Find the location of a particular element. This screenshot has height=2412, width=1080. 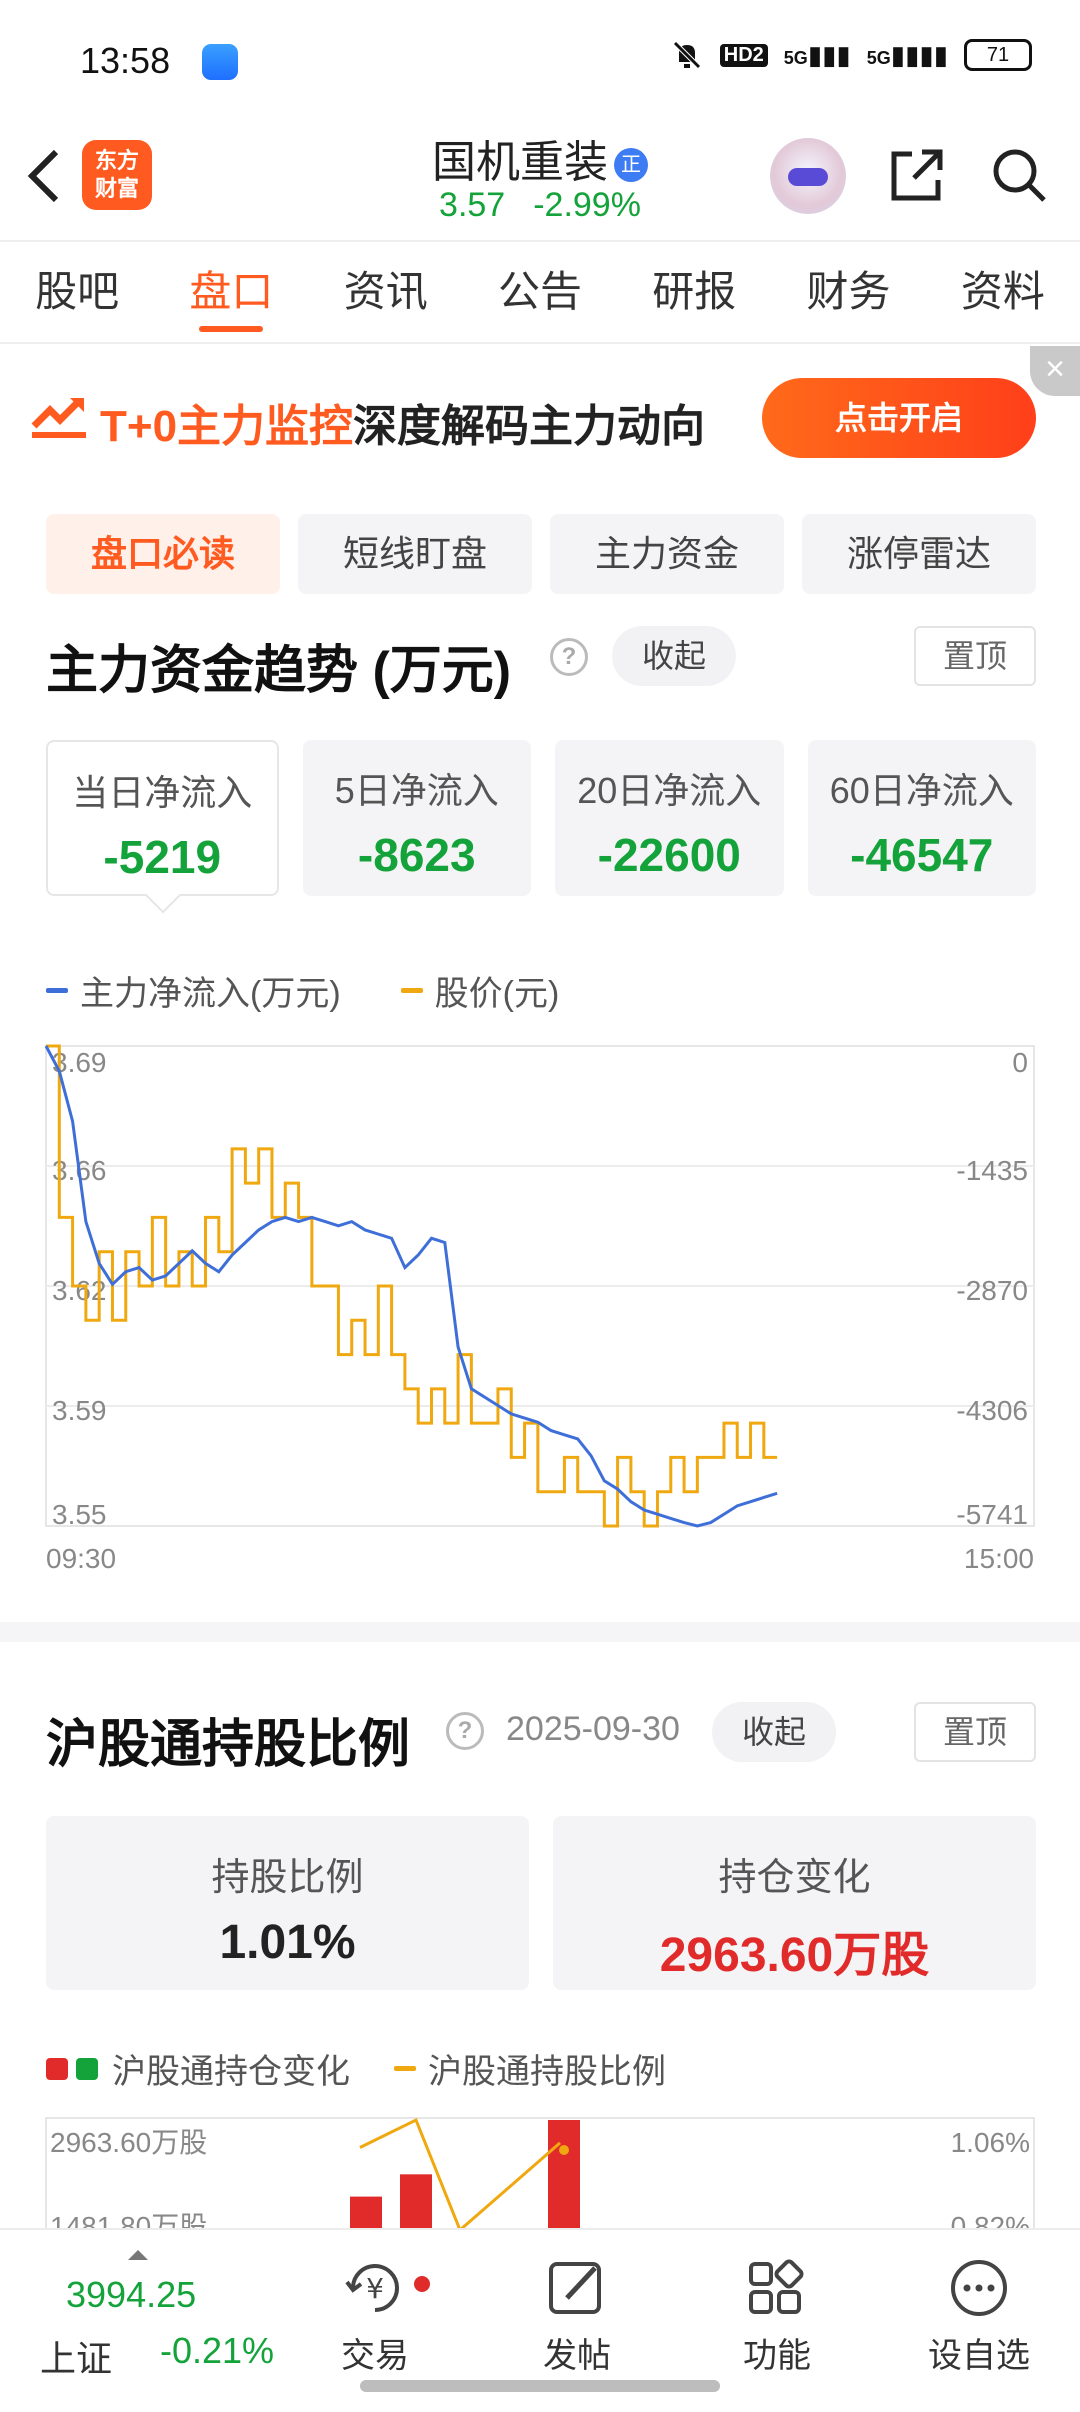

hd-icon: HD2 is located at coordinates (743, 55).